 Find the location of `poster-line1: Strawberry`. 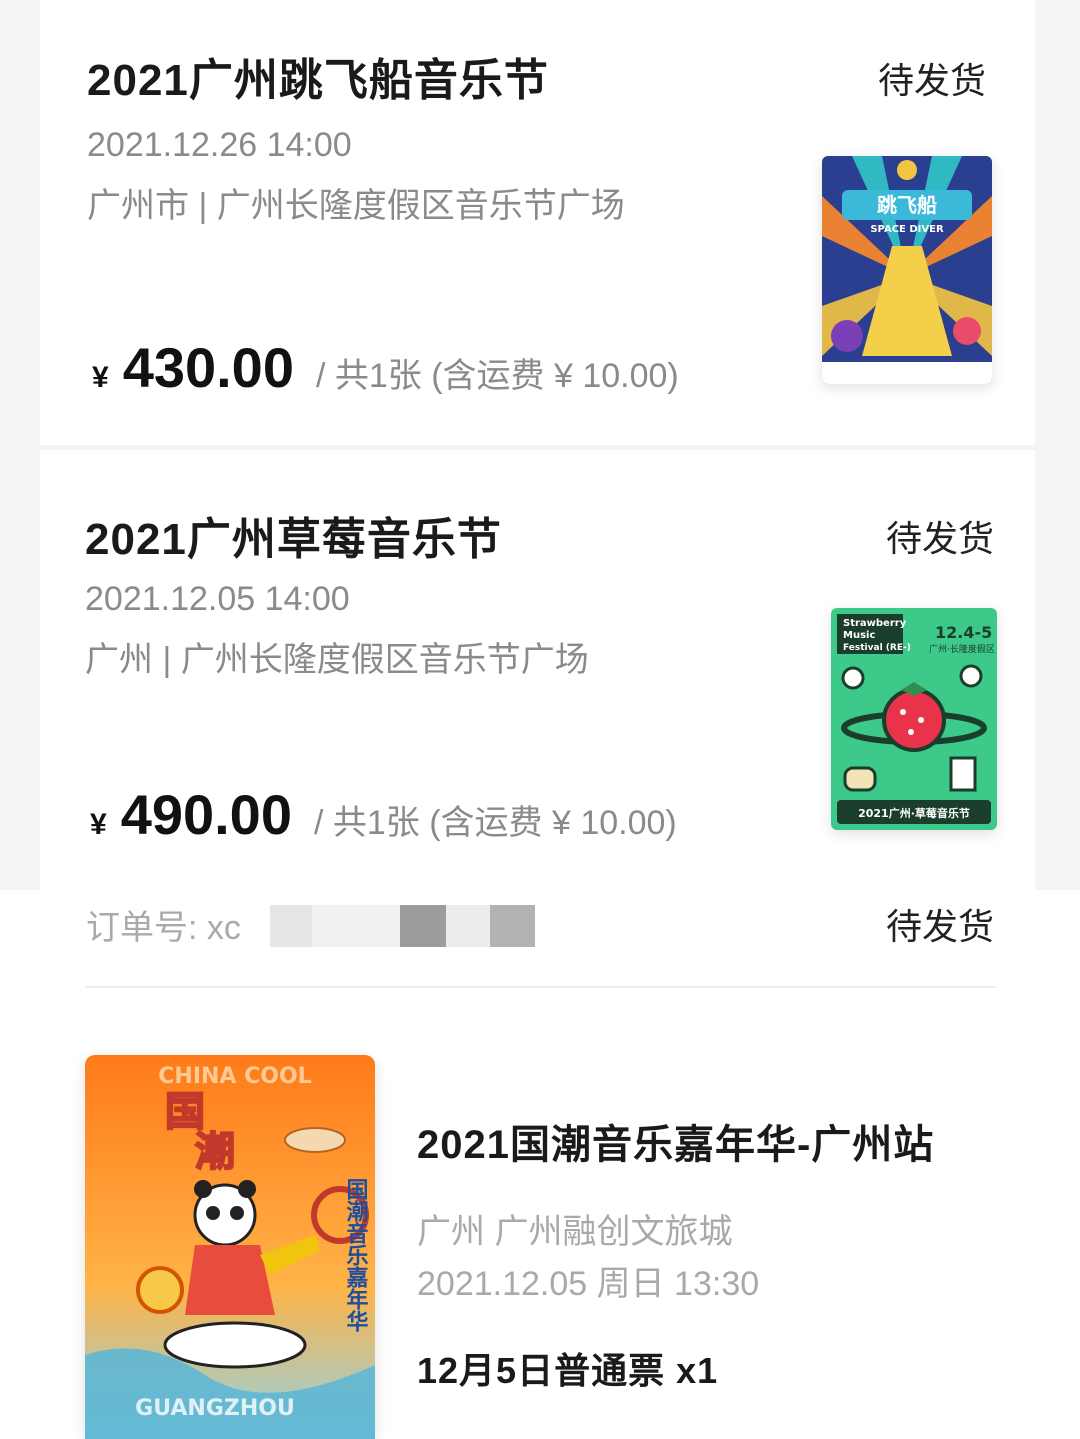

poster-line1: Strawberry is located at coordinates (875, 623).